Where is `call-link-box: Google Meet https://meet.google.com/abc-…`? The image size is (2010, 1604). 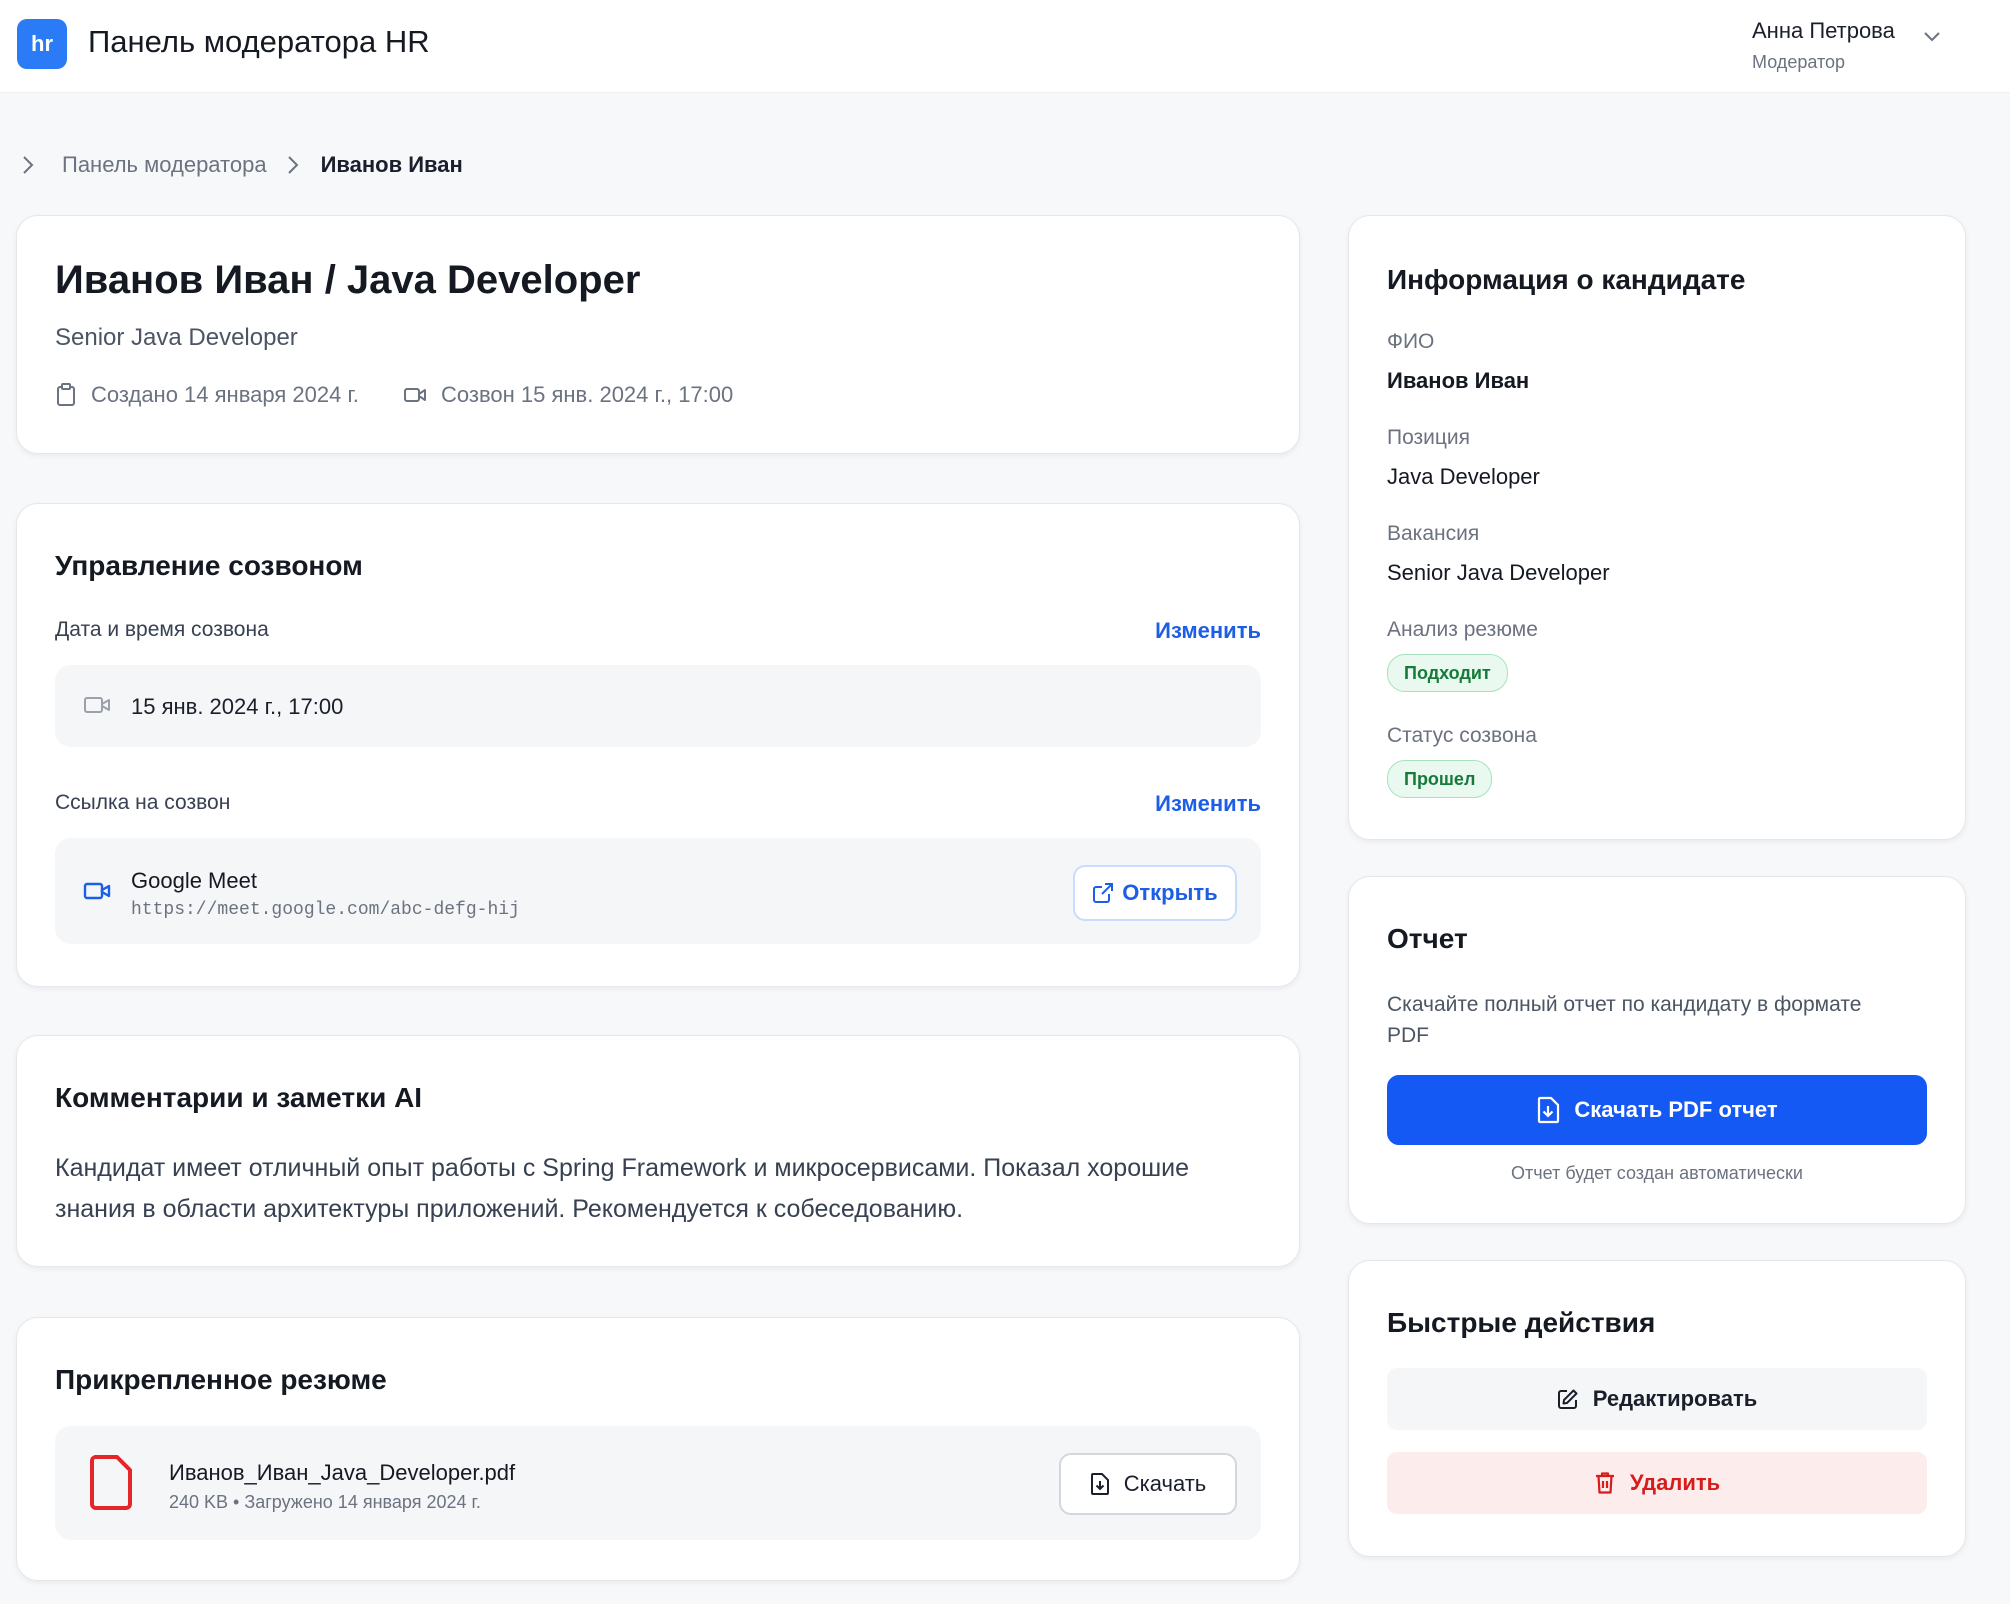
call-link-box: Google Meet https://meet.google.com/abc-… is located at coordinates (658, 891).